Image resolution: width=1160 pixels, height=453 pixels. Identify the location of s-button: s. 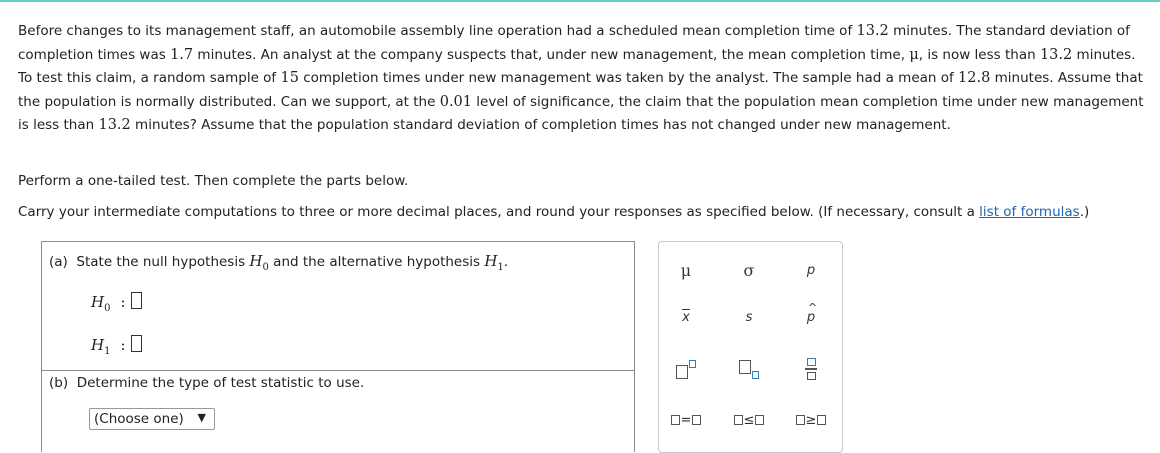
(749, 317).